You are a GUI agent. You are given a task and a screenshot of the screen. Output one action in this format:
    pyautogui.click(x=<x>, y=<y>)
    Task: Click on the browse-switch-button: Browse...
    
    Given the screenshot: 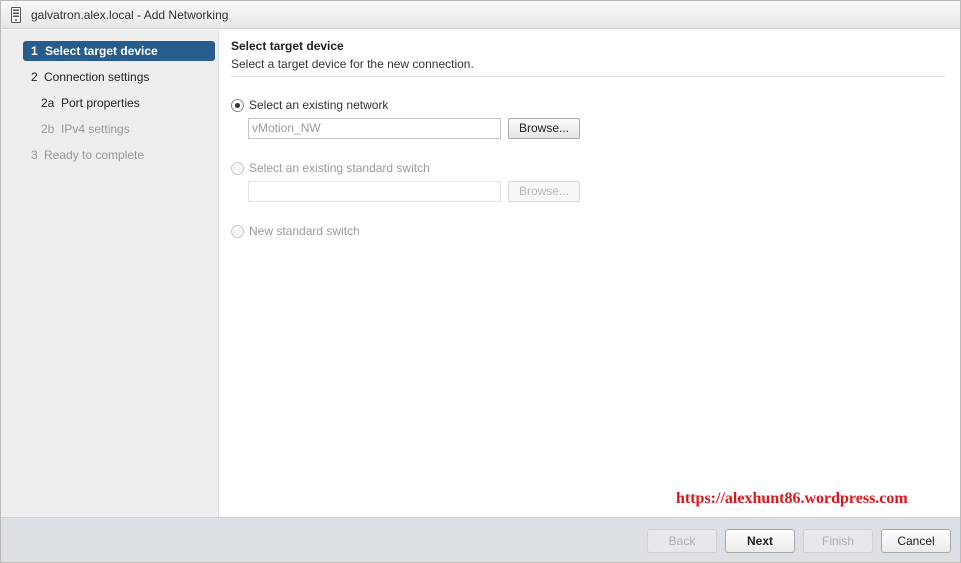 What is the action you would take?
    pyautogui.click(x=544, y=191)
    